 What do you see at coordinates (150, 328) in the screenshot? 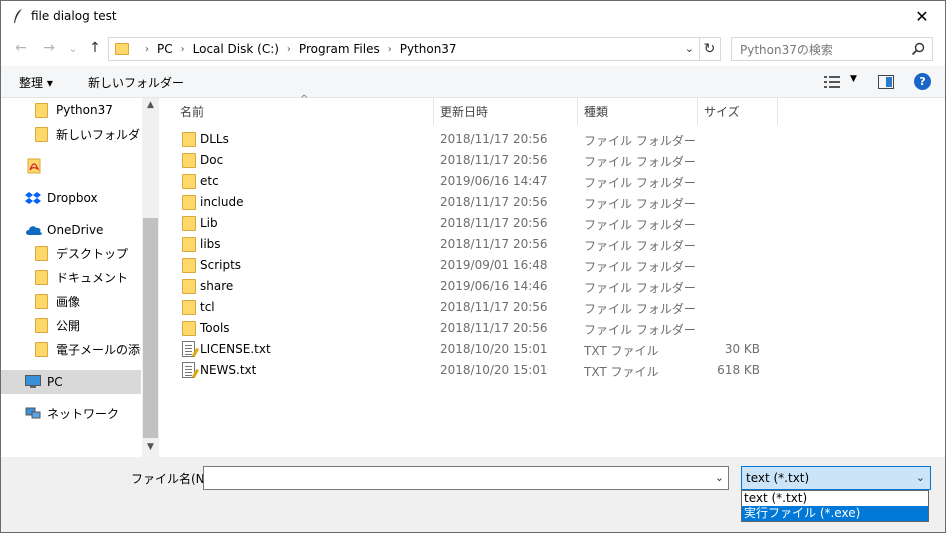
I see `scrollbar-thumb` at bounding box center [150, 328].